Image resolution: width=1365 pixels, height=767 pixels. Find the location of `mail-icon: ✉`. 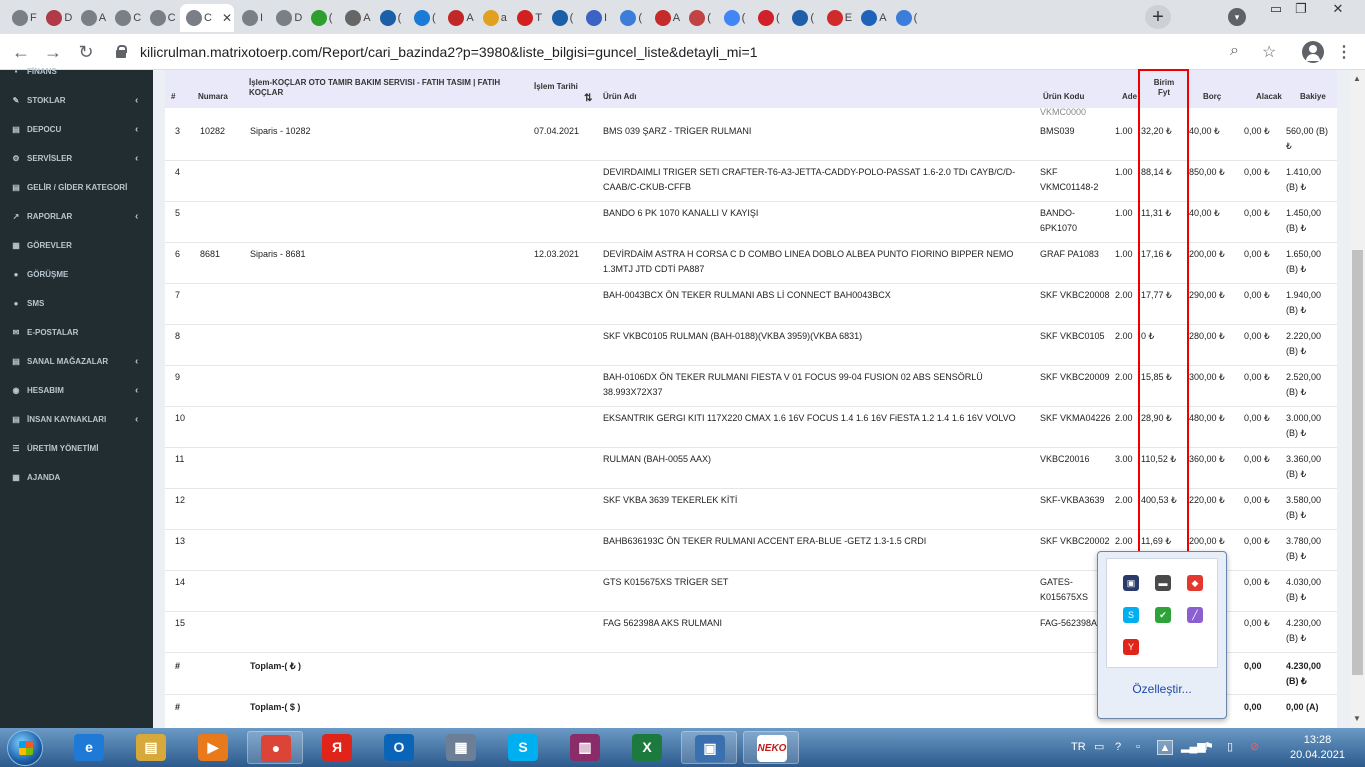

mail-icon: ✉ is located at coordinates (16, 332).